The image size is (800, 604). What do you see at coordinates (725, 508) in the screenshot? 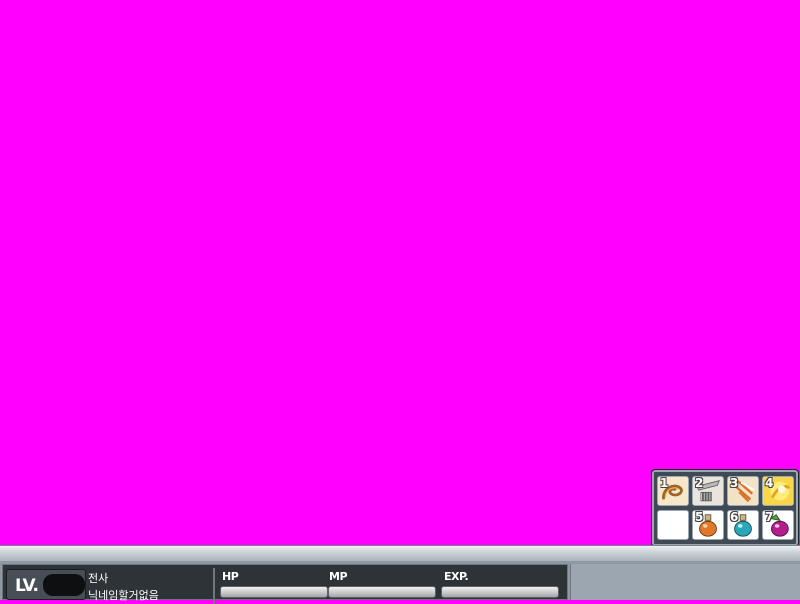
I see `quickslot-panel: 1 2 3 4 5 6 7` at bounding box center [725, 508].